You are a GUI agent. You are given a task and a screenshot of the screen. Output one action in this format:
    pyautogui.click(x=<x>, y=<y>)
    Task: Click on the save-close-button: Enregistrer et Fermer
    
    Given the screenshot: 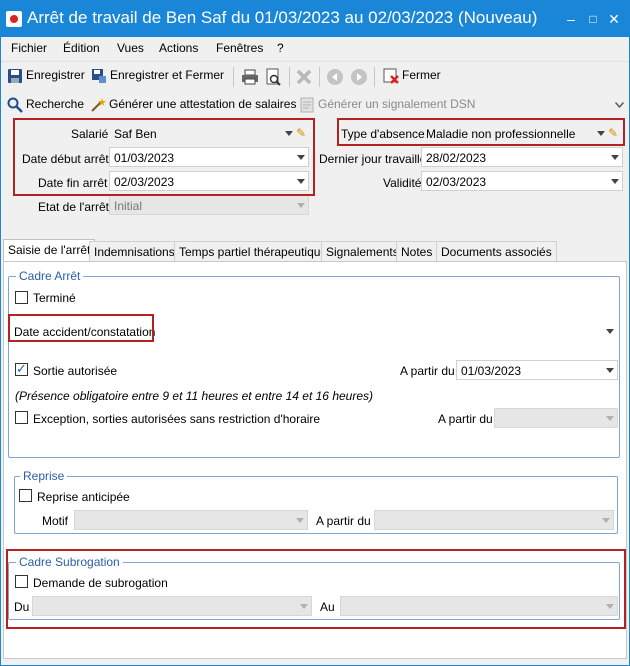 What is the action you would take?
    pyautogui.click(x=157, y=77)
    